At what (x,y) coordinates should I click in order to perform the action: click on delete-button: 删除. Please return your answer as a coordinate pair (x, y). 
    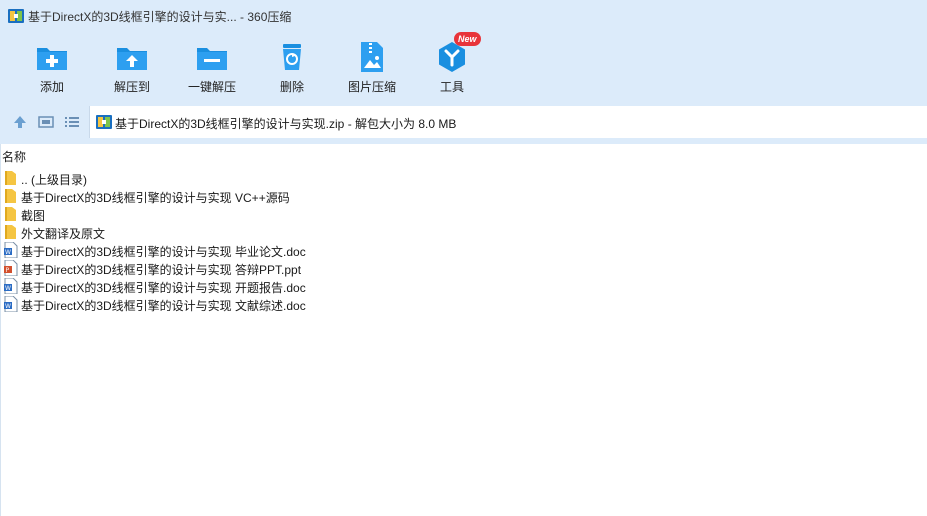
    Looking at the image, I should click on (292, 67).